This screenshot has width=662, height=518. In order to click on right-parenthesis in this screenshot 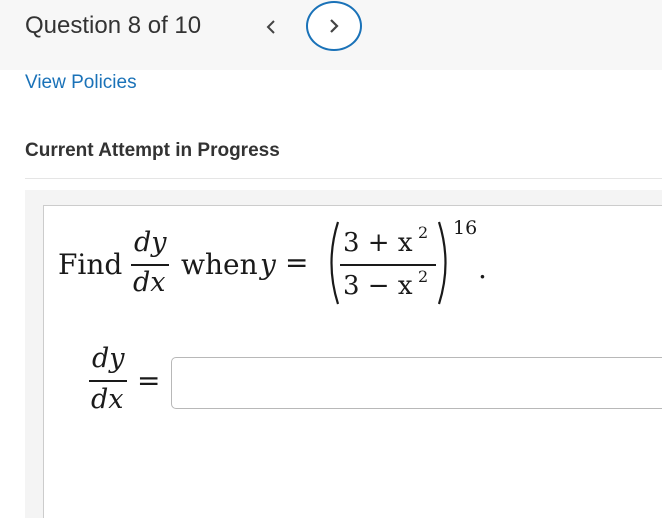, I will do `click(442, 263)`.